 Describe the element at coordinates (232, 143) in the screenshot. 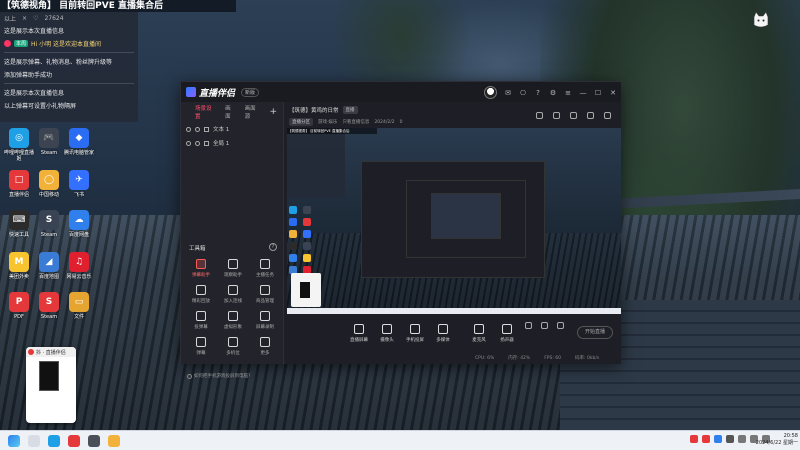

I see `scene-item: 全局 1` at that location.